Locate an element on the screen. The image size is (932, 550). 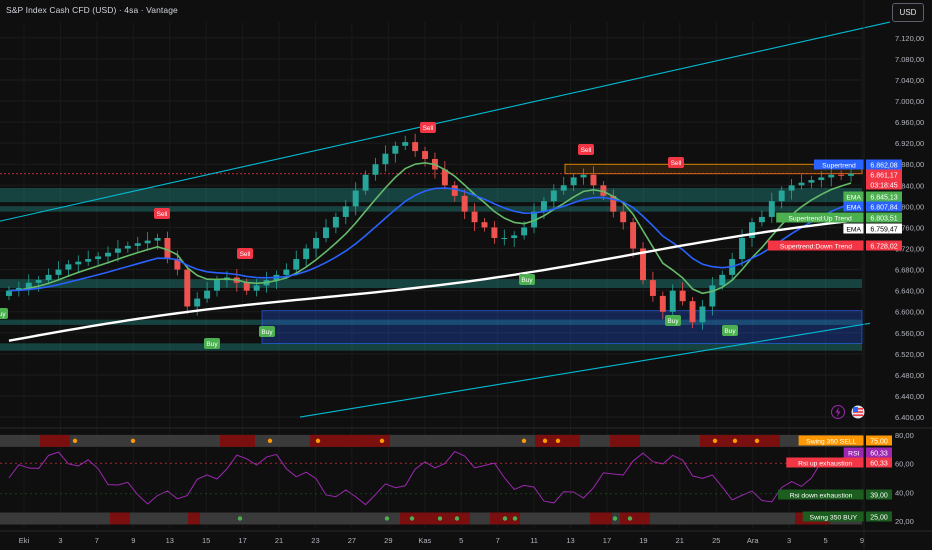
x-tick-label: 5 is located at coordinates (825, 540).